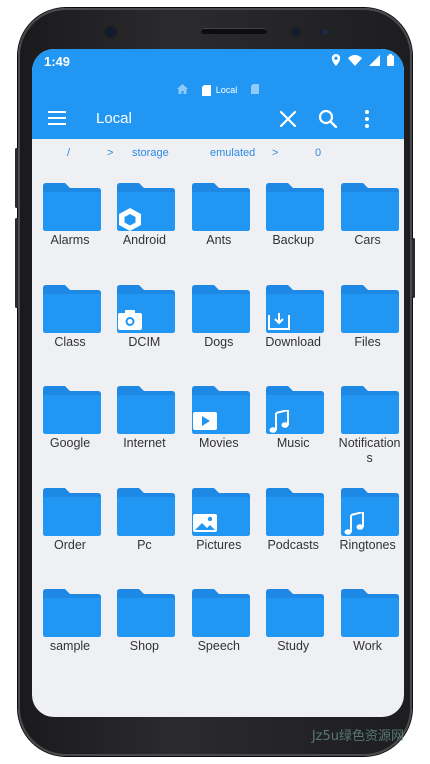  I want to click on folder-item: Order, so click(70, 529).